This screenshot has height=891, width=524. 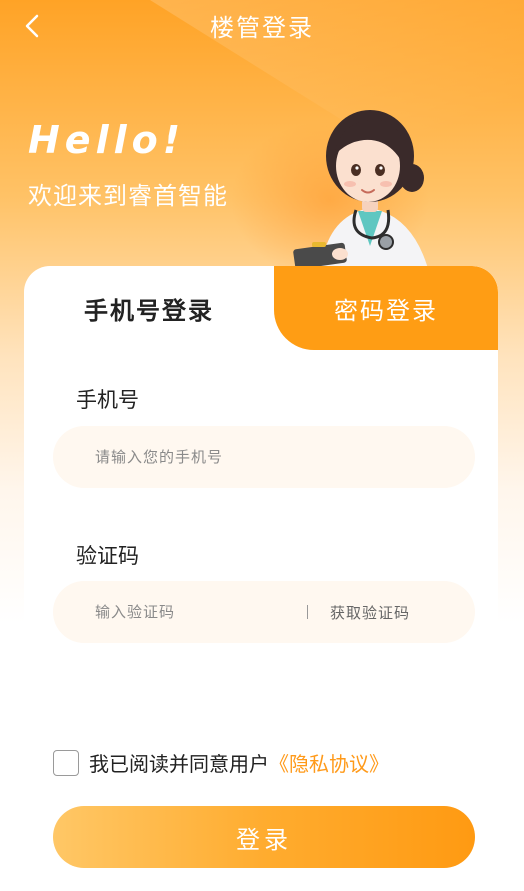 I want to click on code-field: 获取验证码, so click(x=264, y=612).